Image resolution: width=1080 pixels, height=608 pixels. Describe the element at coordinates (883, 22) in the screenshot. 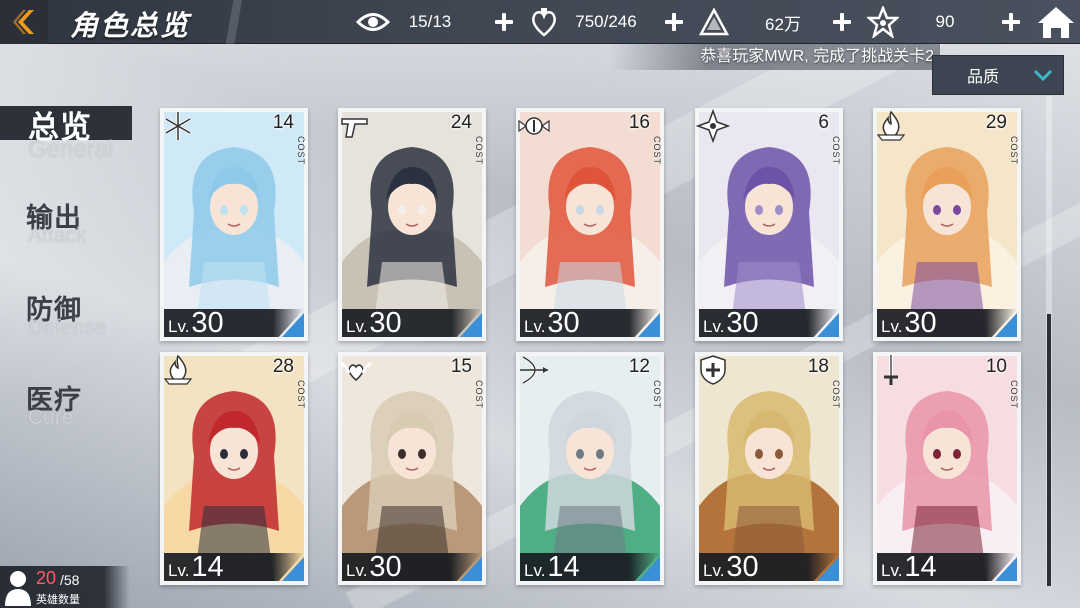

I see `star-gem-icon` at that location.